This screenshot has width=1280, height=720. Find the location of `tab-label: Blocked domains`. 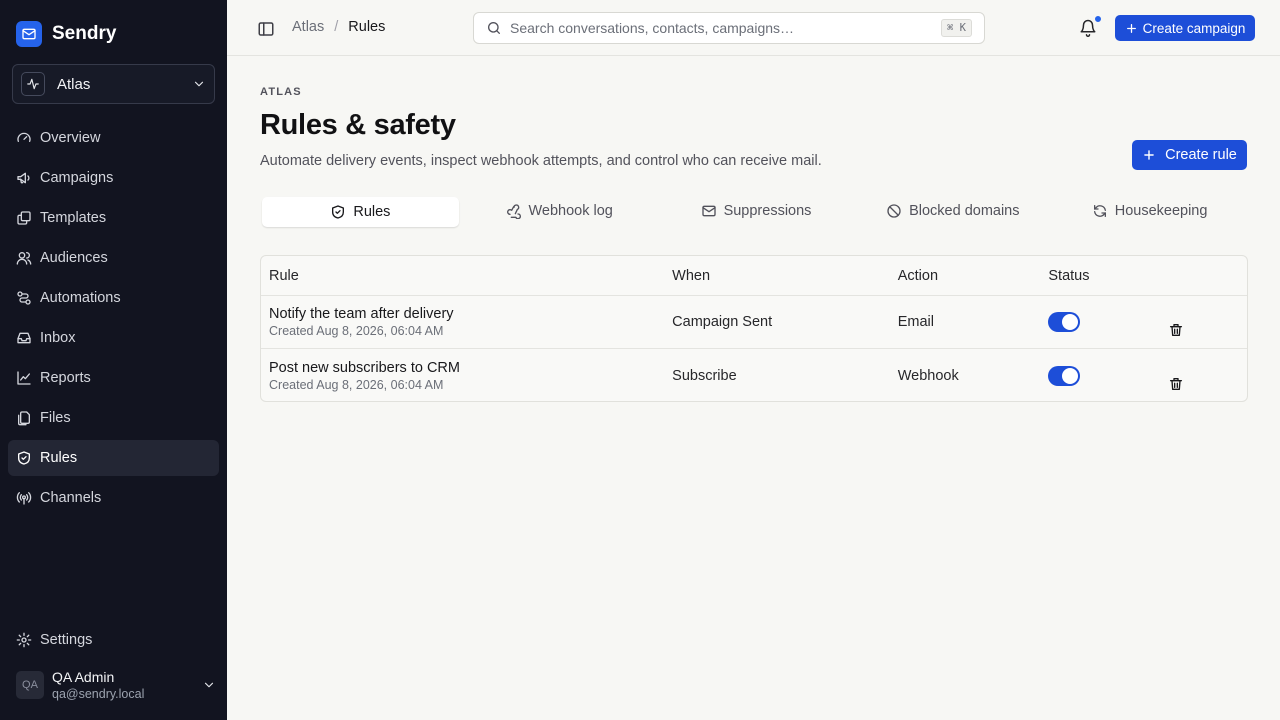

tab-label: Blocked domains is located at coordinates (964, 211).